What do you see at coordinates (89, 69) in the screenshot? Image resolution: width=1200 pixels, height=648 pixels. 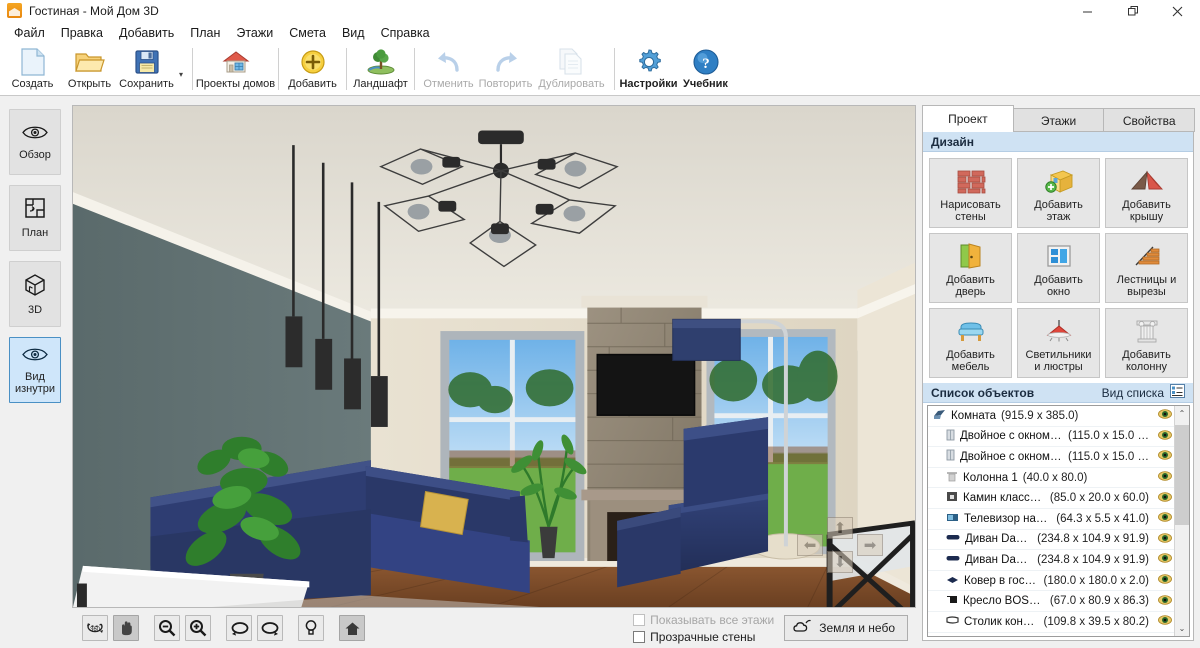 I see `toolbar-open-button: Открыть` at bounding box center [89, 69].